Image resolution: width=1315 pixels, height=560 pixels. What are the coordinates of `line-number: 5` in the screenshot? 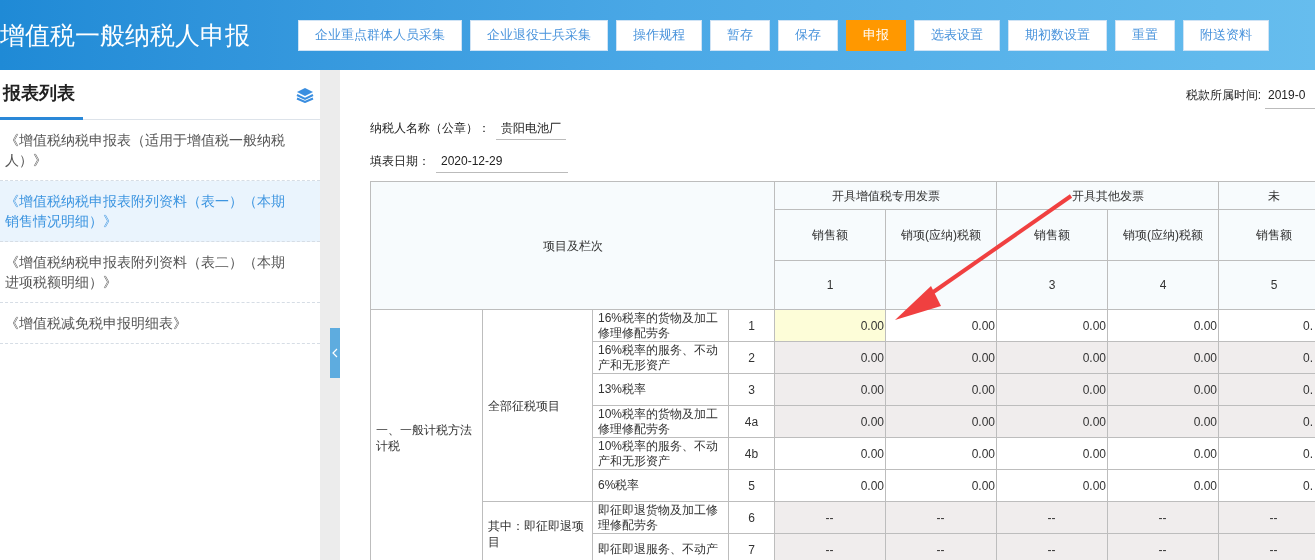 It's located at (751, 485).